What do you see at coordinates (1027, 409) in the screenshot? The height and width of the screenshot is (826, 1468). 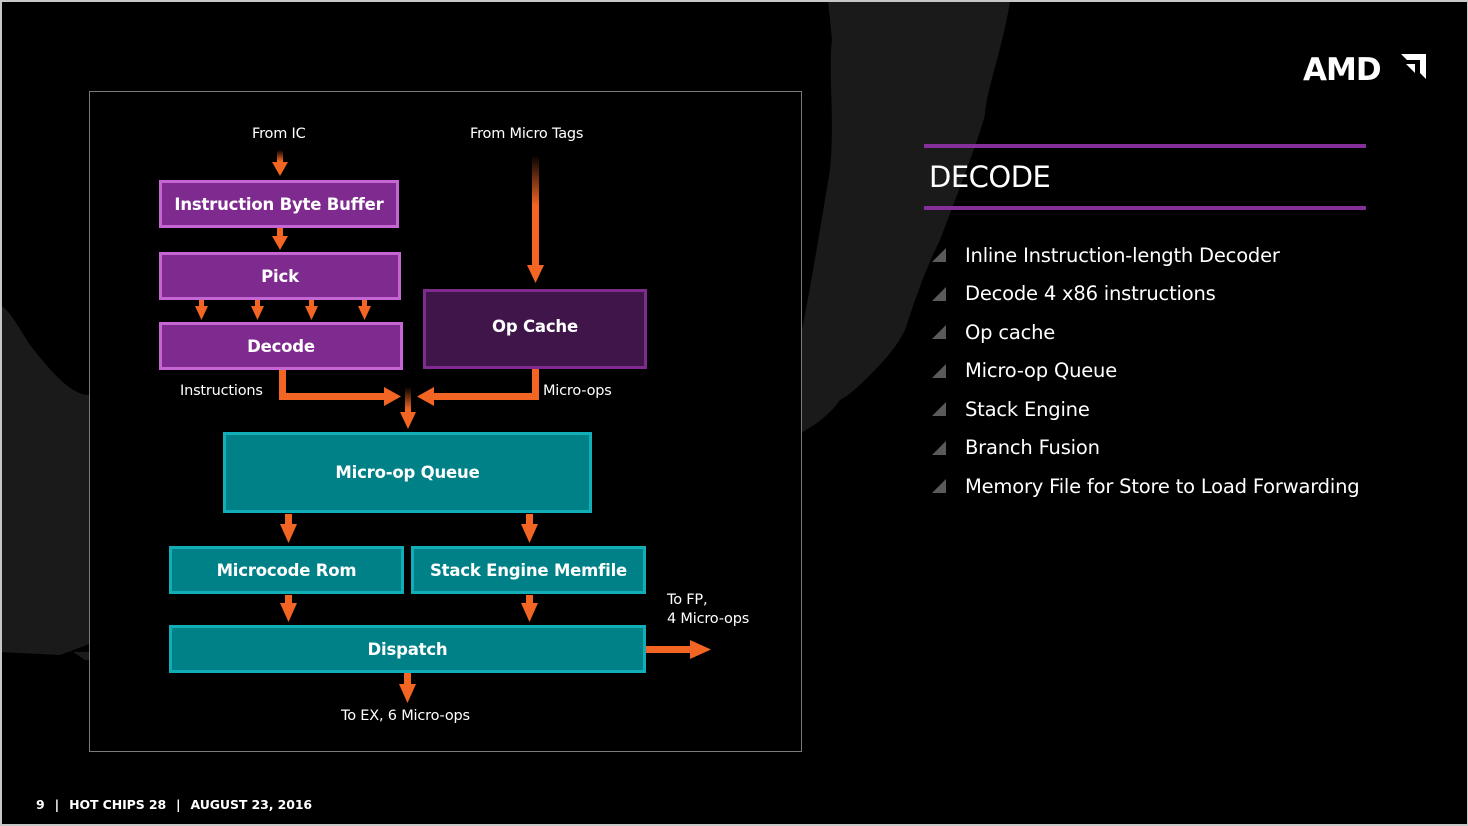 I see `bullet-text: Stack Engine` at bounding box center [1027, 409].